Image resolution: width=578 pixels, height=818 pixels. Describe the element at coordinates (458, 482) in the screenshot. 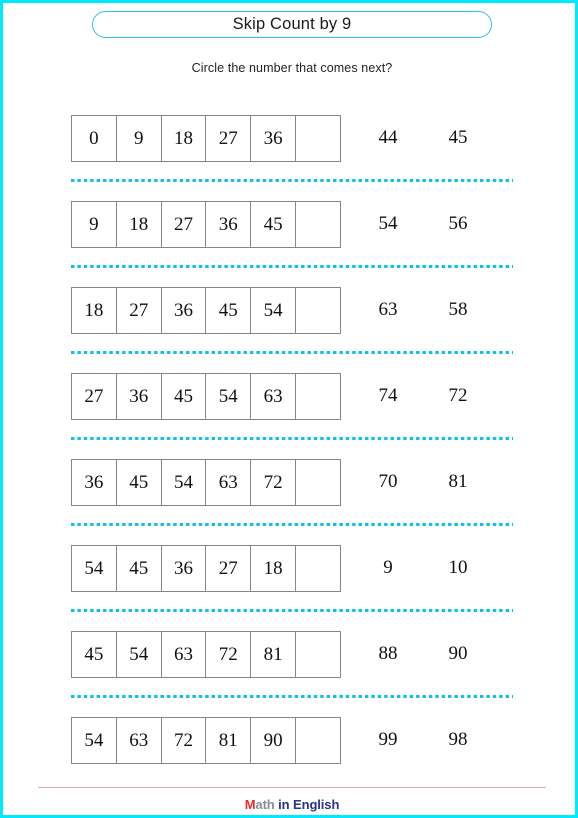

I see `answer-choice: 81` at that location.